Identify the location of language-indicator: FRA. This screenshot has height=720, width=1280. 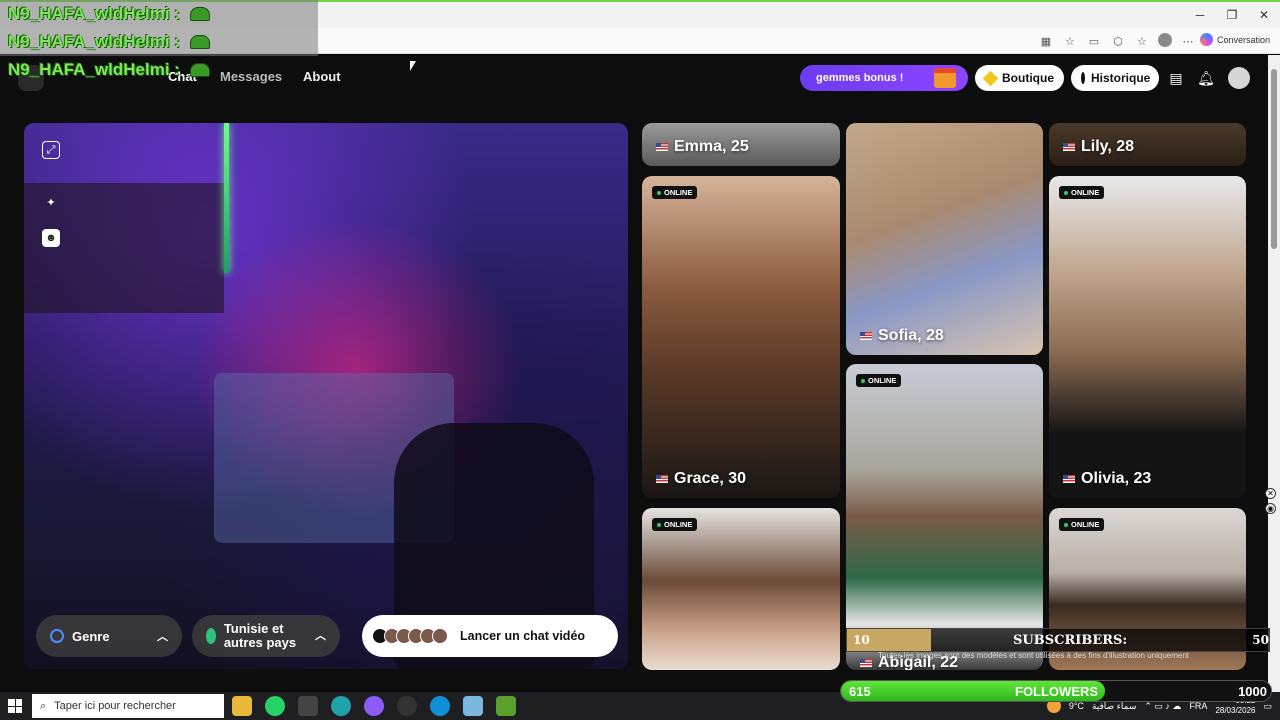
(1198, 706).